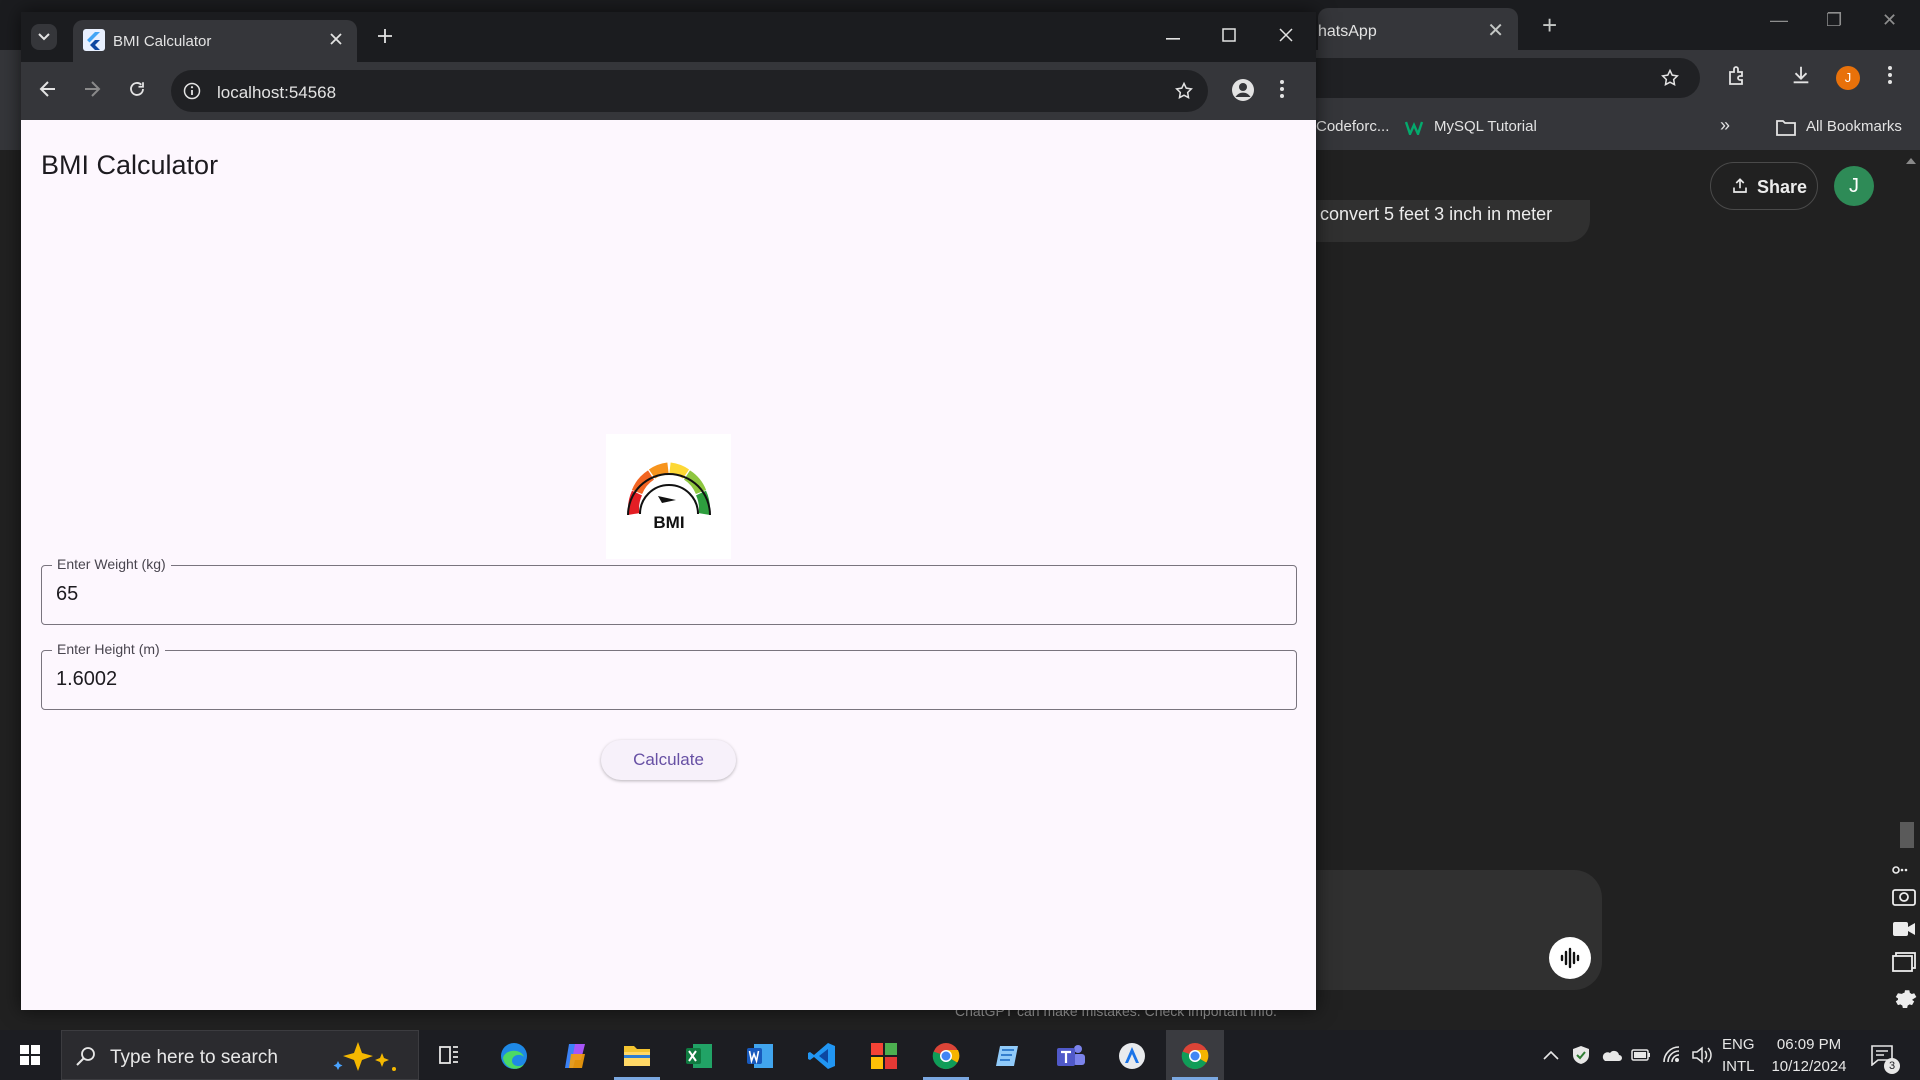 The image size is (1920, 1080). I want to click on taskbar-excel, so click(699, 1055).